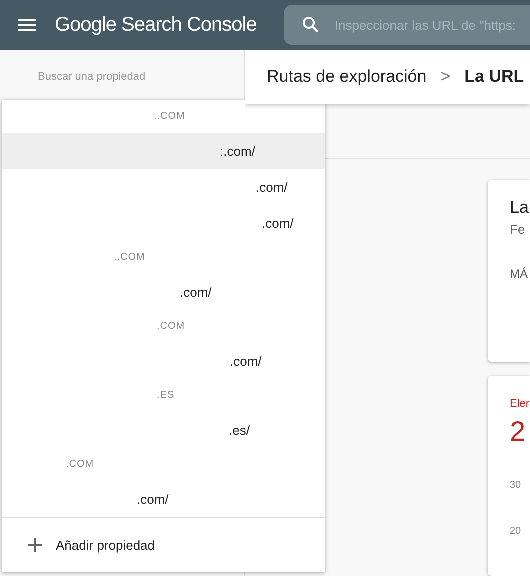 The image size is (530, 576). What do you see at coordinates (519, 274) in the screenshot?
I see `card-link: MÁ` at bounding box center [519, 274].